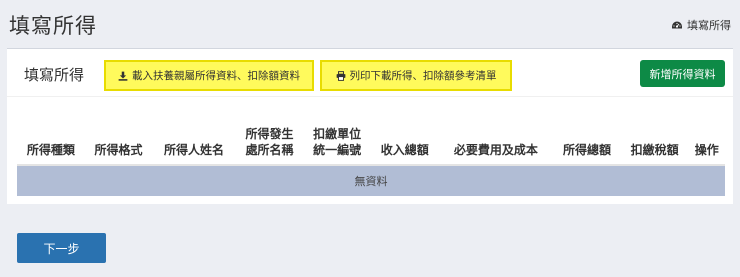 The image size is (740, 277). What do you see at coordinates (496, 142) in the screenshot?
I see `column-header: 必要費用及成本` at bounding box center [496, 142].